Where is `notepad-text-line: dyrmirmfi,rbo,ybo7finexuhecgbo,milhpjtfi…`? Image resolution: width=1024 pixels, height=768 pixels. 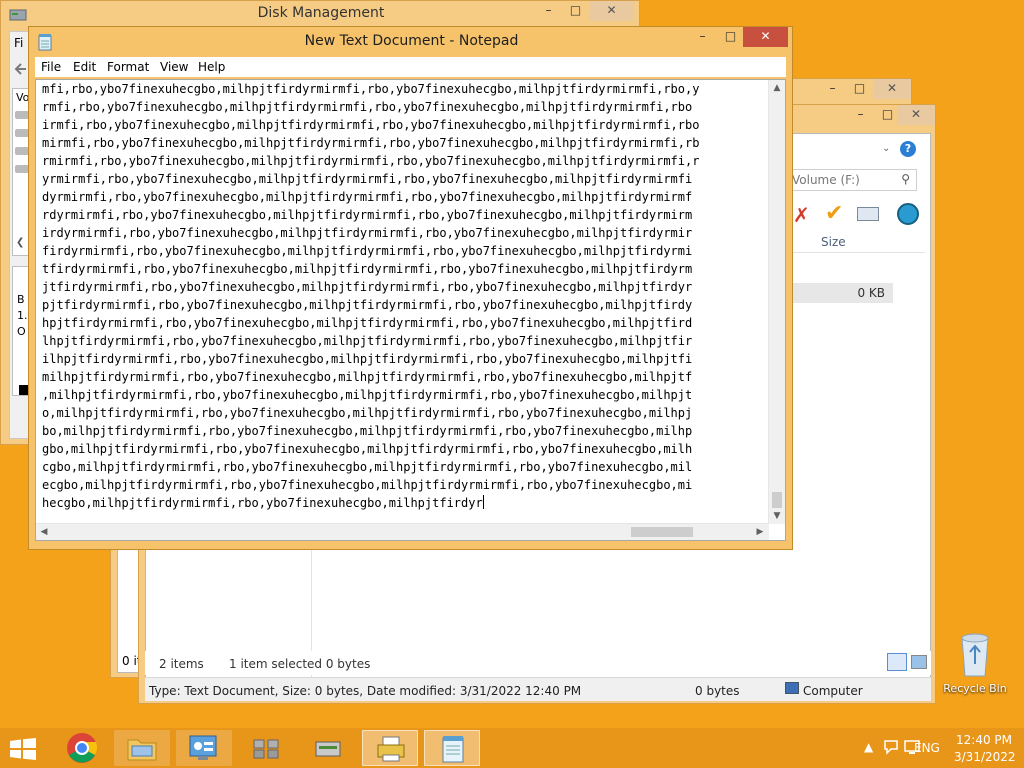 notepad-text-line: dyrmirmfi,rbo,ybo7finexuhecgbo,milhpjtfi… is located at coordinates (403, 197).